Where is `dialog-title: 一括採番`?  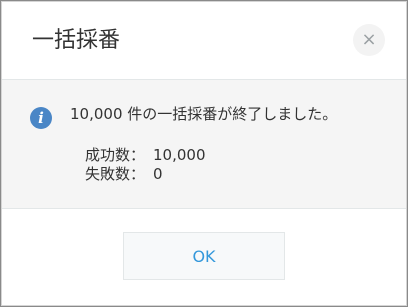 dialog-title: 一括採番 is located at coordinates (76, 40).